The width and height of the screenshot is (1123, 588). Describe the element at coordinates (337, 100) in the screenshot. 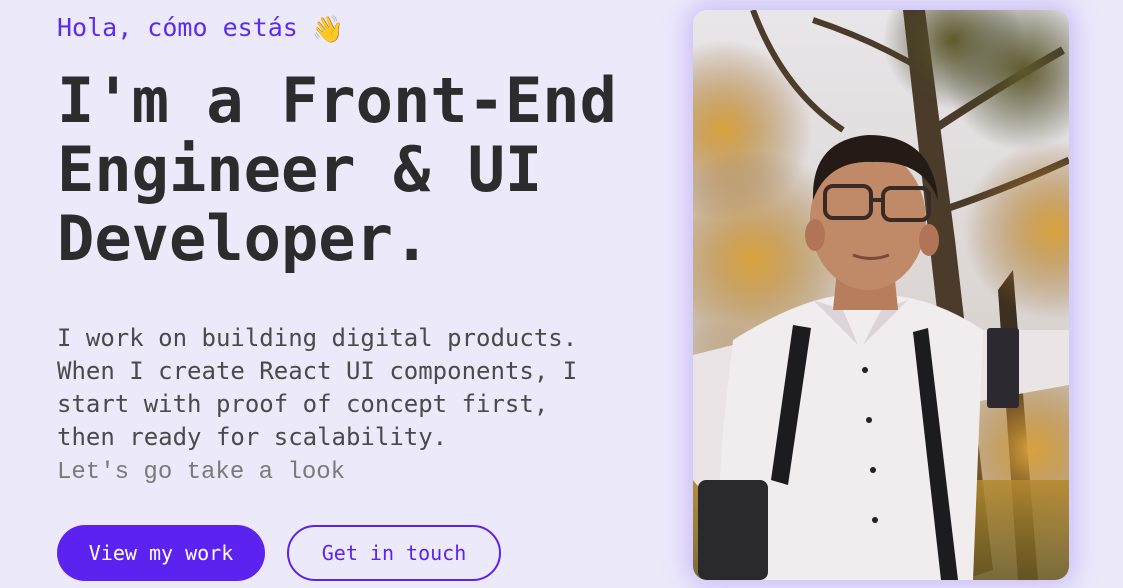

I see `headline-line: I'm a Front-End` at that location.